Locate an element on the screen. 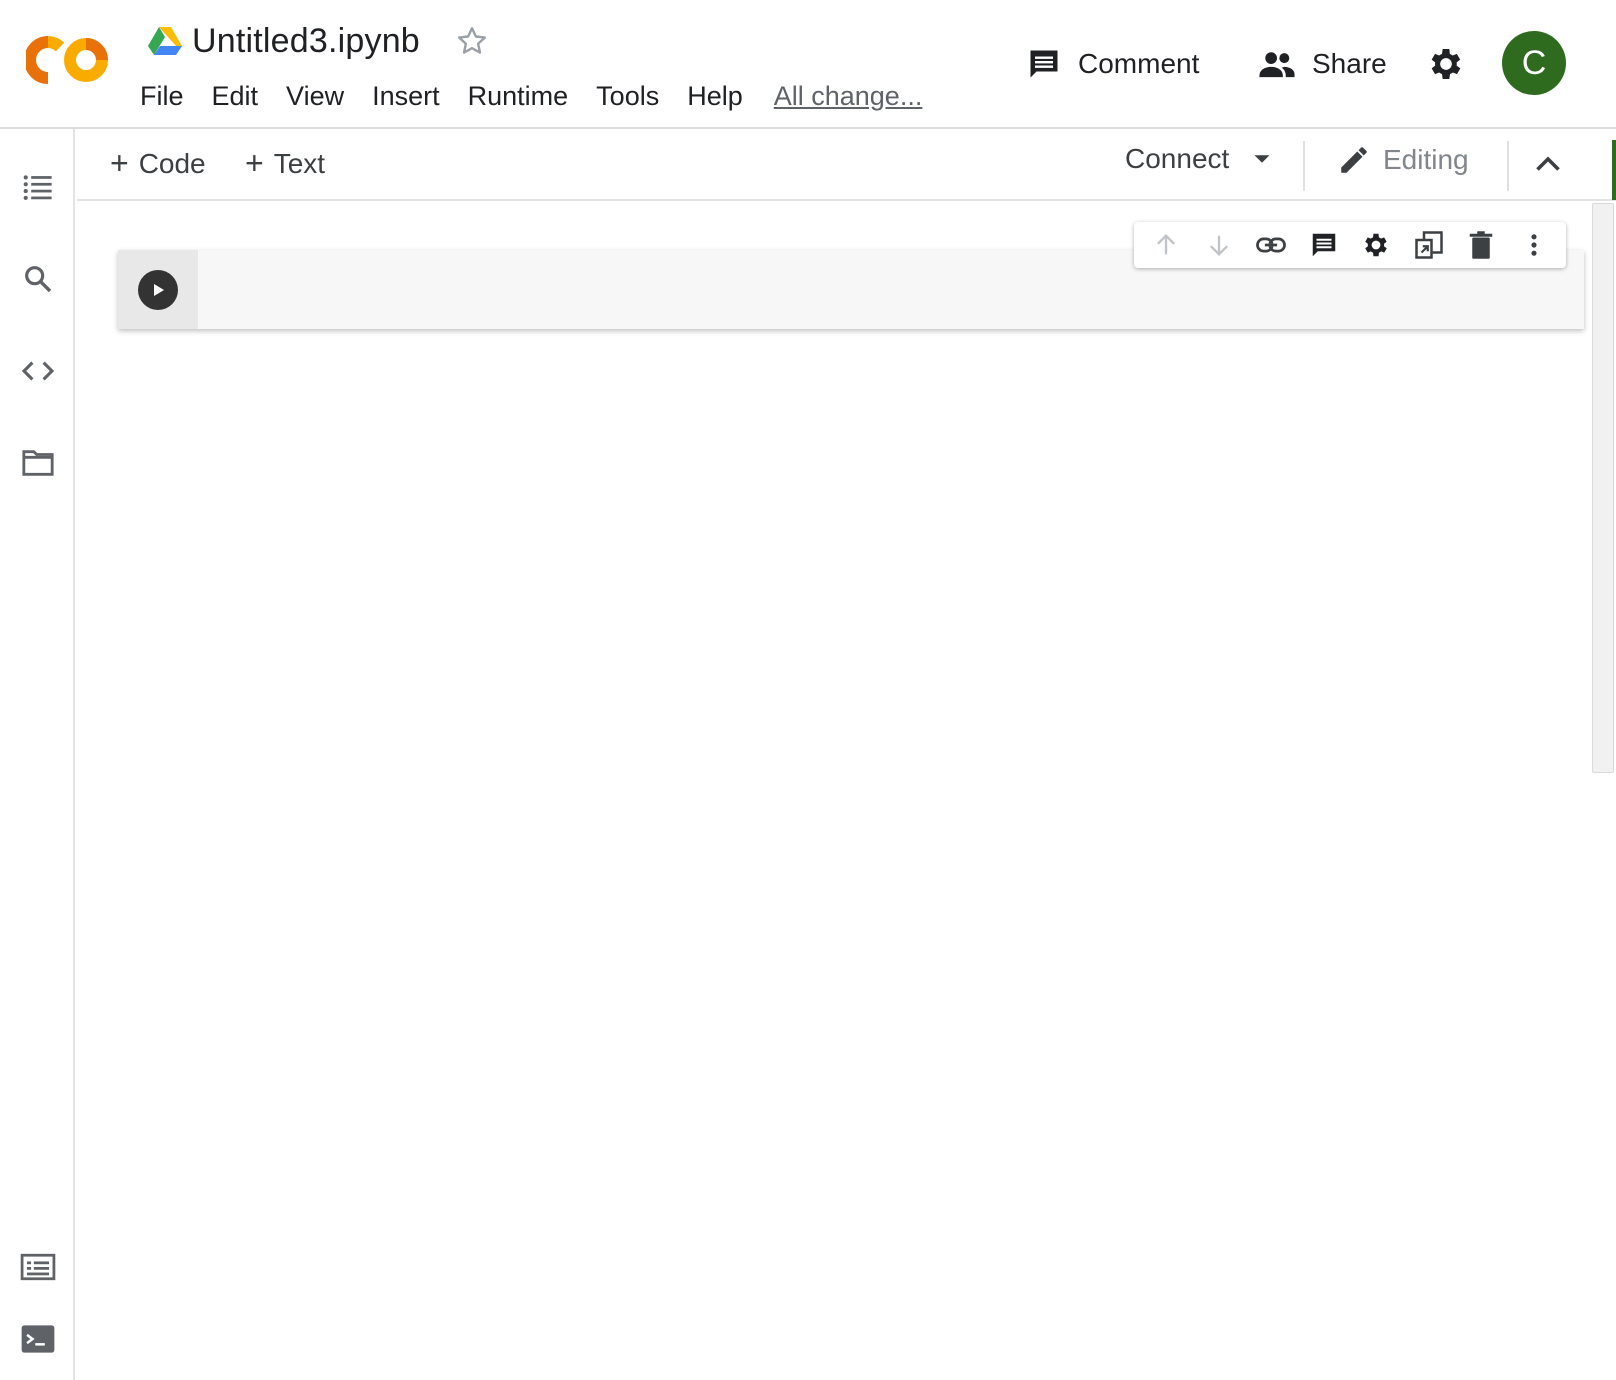 The height and width of the screenshot is (1380, 1616). menu-insert: Insert is located at coordinates (406, 96).